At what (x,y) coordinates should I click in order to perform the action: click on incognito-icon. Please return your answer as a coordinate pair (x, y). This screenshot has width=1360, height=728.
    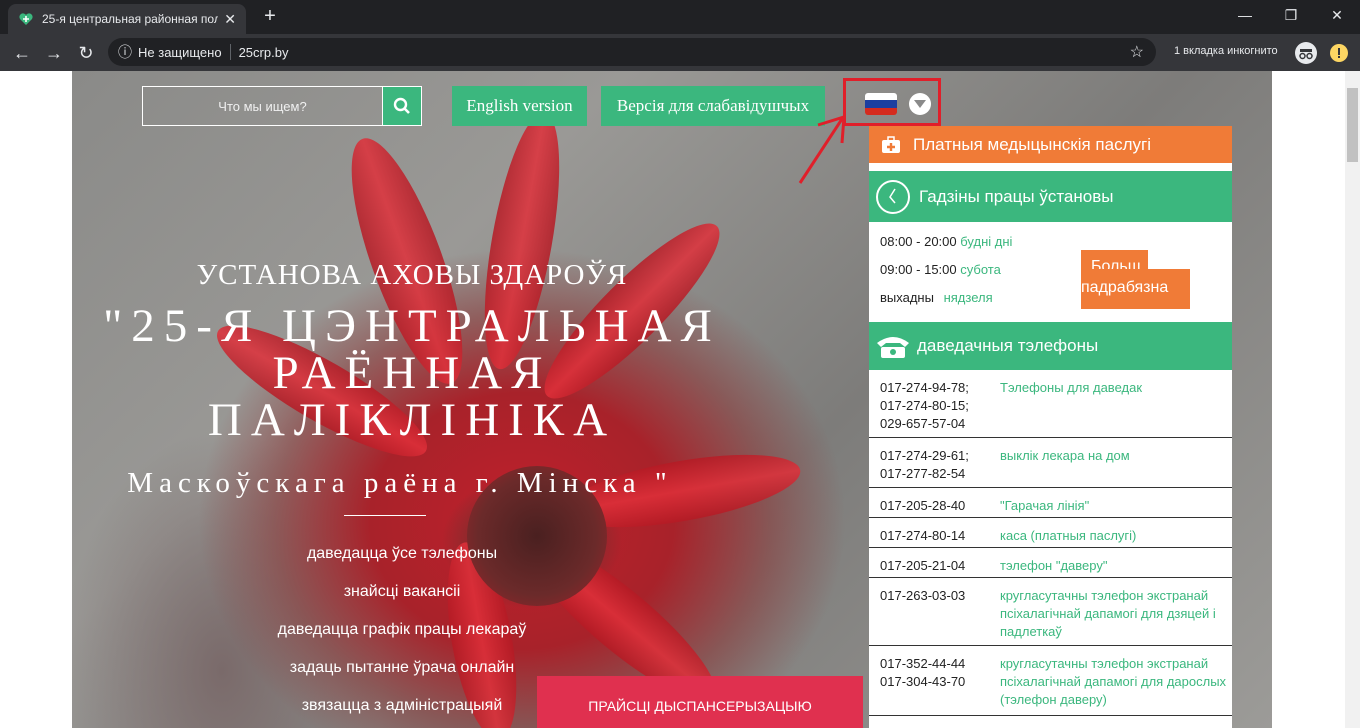
    Looking at the image, I should click on (1306, 53).